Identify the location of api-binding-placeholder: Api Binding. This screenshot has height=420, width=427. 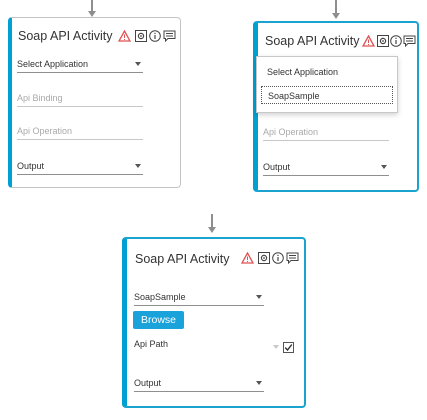
(40, 98).